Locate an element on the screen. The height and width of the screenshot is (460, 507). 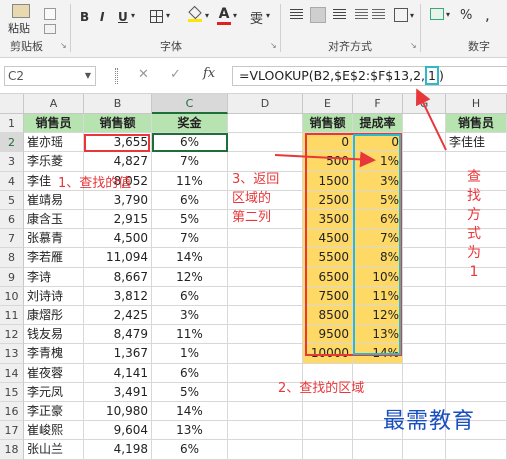
column-header-f: F is located at coordinates (378, 104).